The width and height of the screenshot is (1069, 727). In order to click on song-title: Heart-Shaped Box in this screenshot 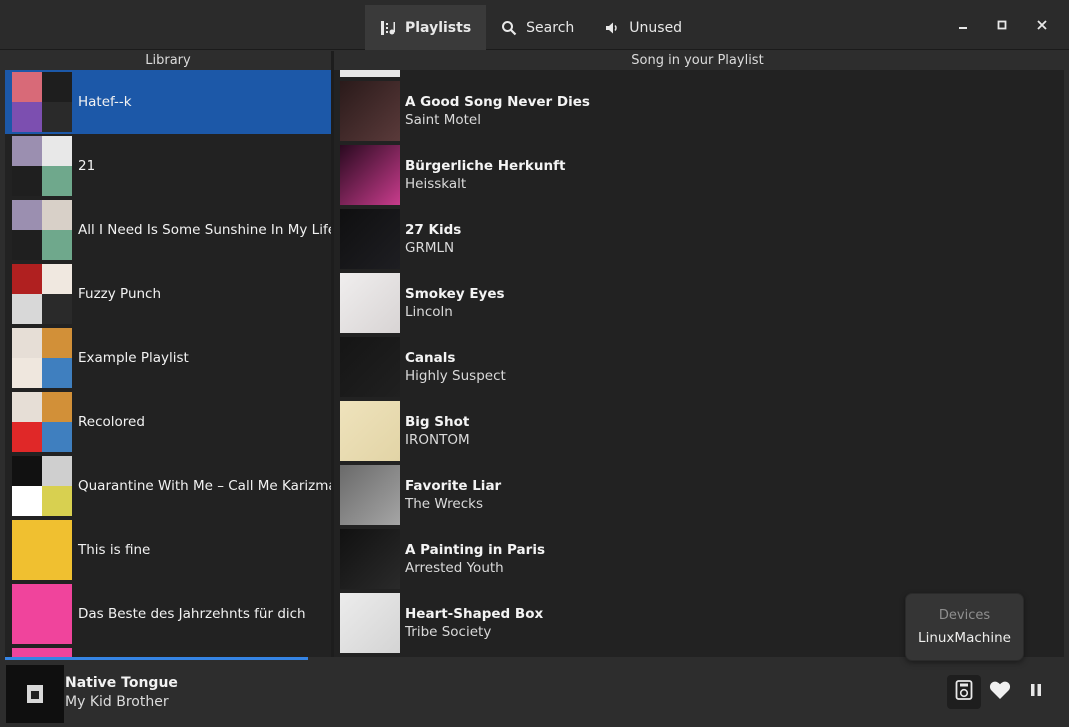, I will do `click(474, 614)`.